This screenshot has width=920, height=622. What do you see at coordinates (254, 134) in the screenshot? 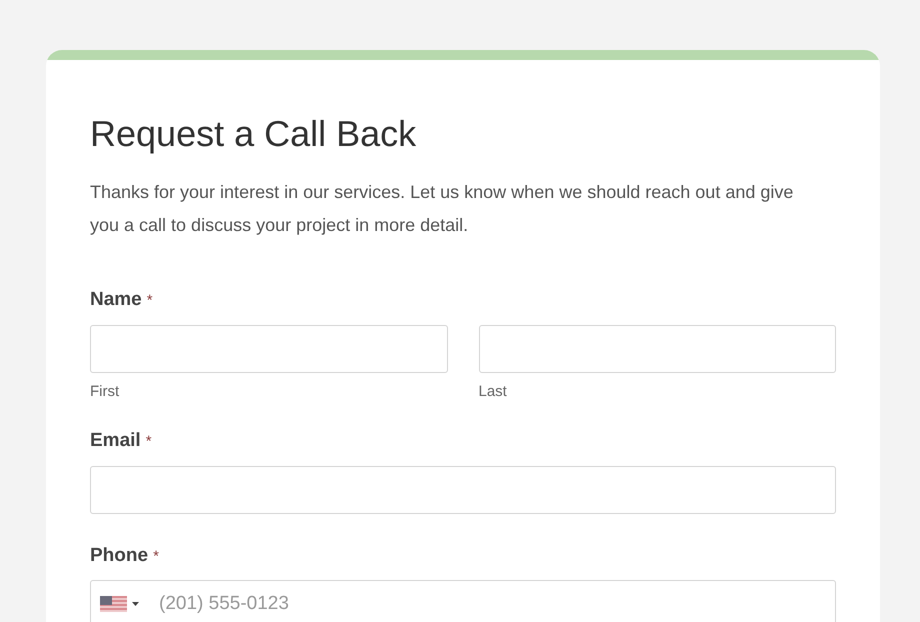
I see `form-title: Request a Call Back` at bounding box center [254, 134].